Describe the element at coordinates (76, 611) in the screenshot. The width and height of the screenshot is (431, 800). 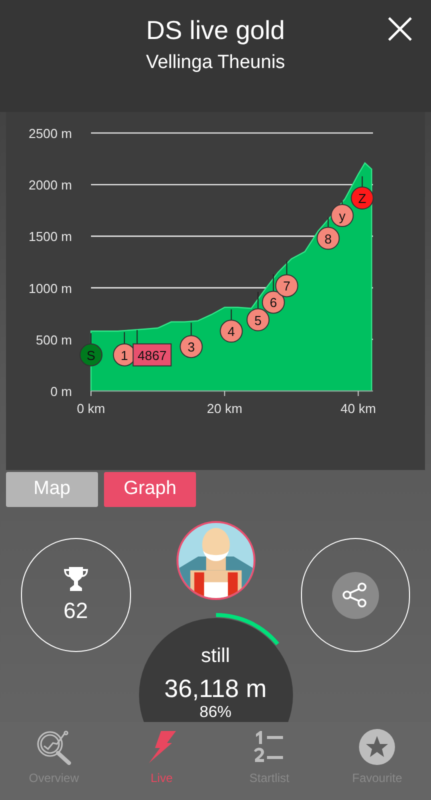
I see `rank-value: 62` at that location.